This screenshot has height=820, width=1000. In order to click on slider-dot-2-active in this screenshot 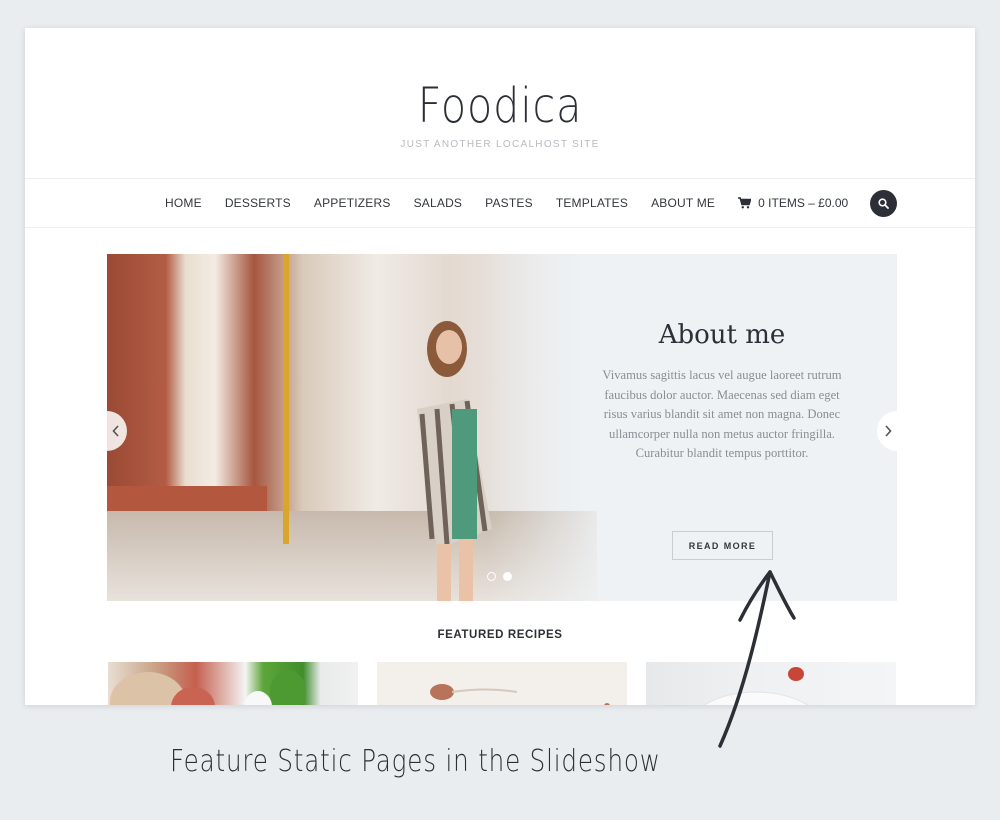, I will do `click(507, 576)`.